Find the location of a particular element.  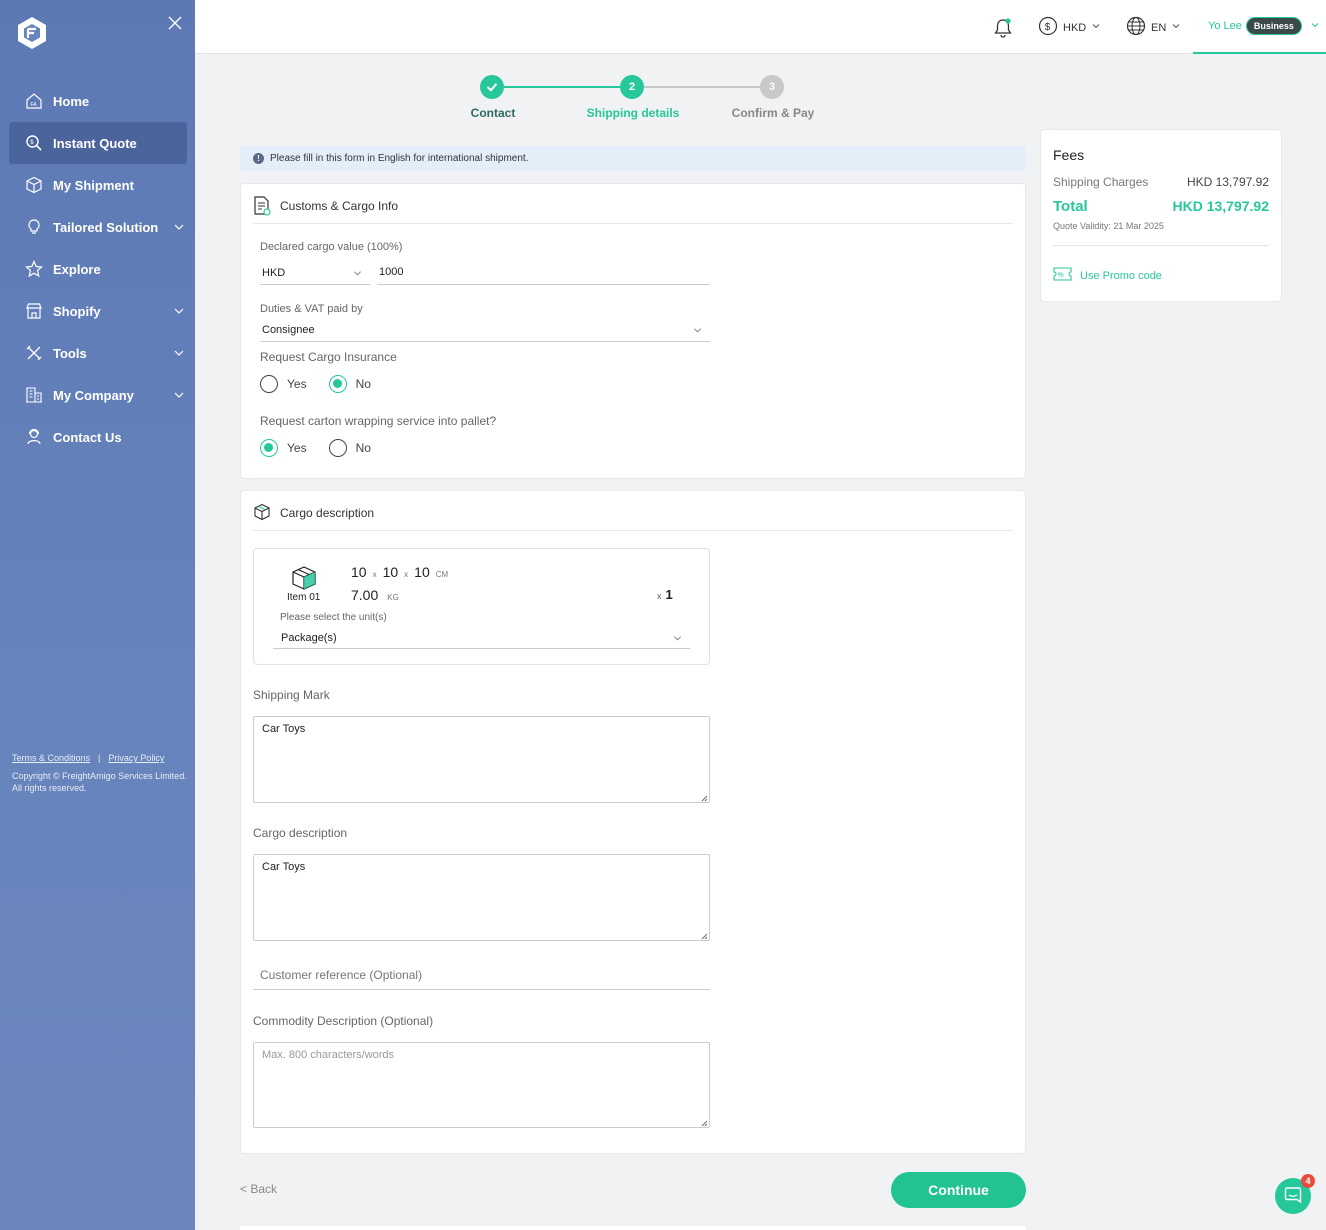

radio-label: No is located at coordinates (363, 448).